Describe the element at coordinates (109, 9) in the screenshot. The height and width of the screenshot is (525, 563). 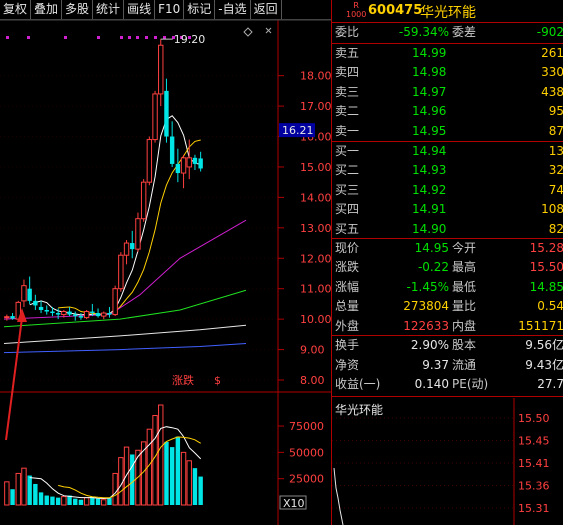
I see `toolbar-statistics-button: 统计` at that location.